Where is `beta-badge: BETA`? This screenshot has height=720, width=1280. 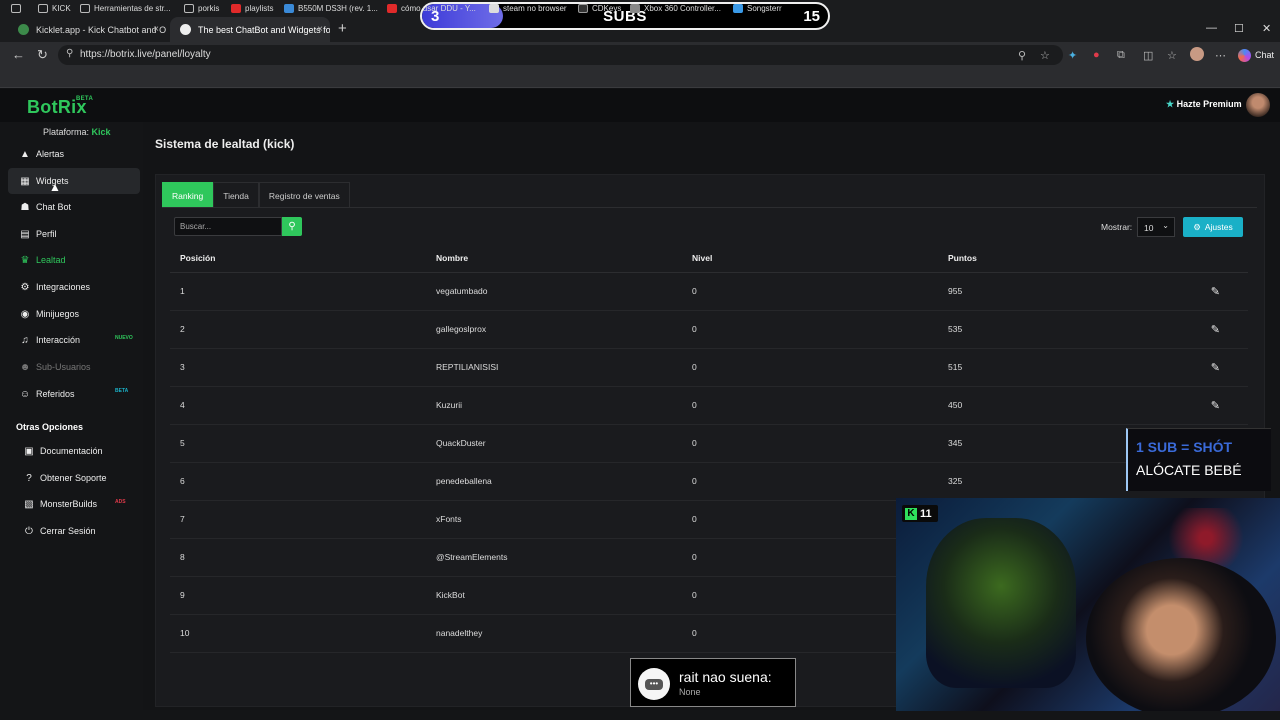
beta-badge: BETA is located at coordinates (85, 99).